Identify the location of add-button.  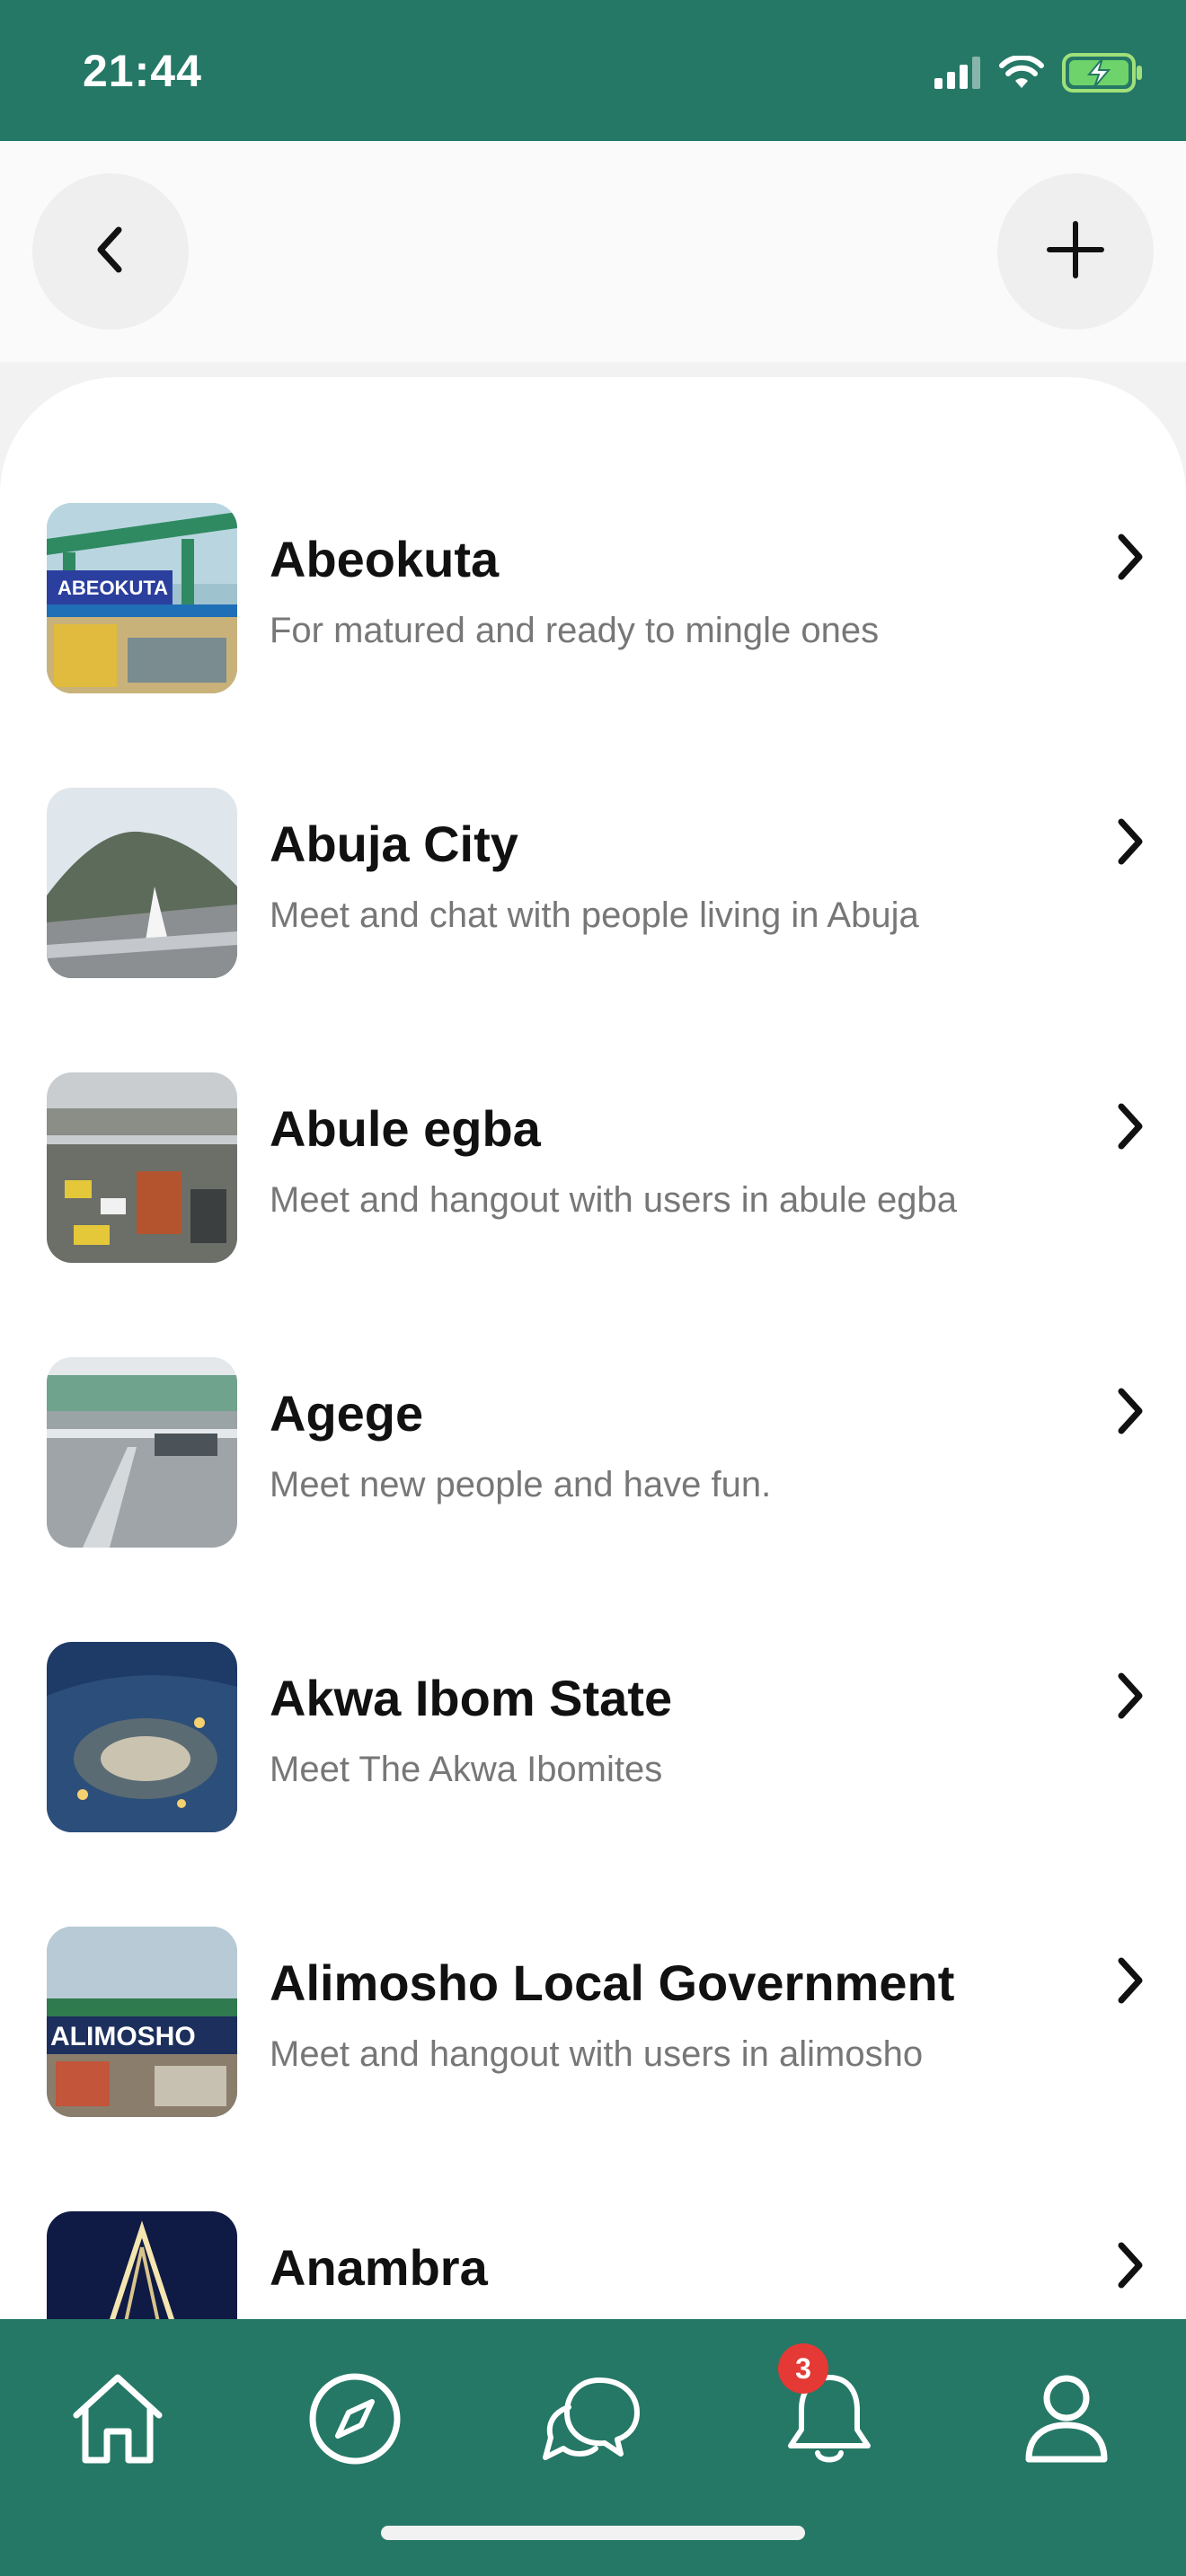
(1075, 251).